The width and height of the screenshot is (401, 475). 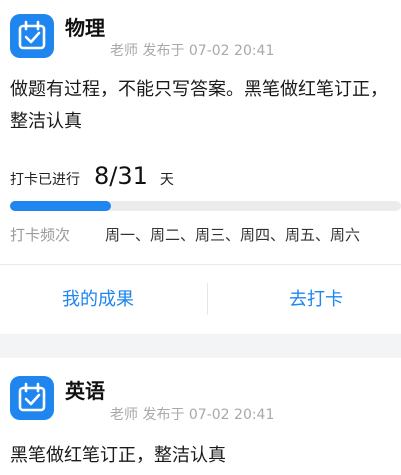 I want to click on progress-bar, so click(x=205, y=206).